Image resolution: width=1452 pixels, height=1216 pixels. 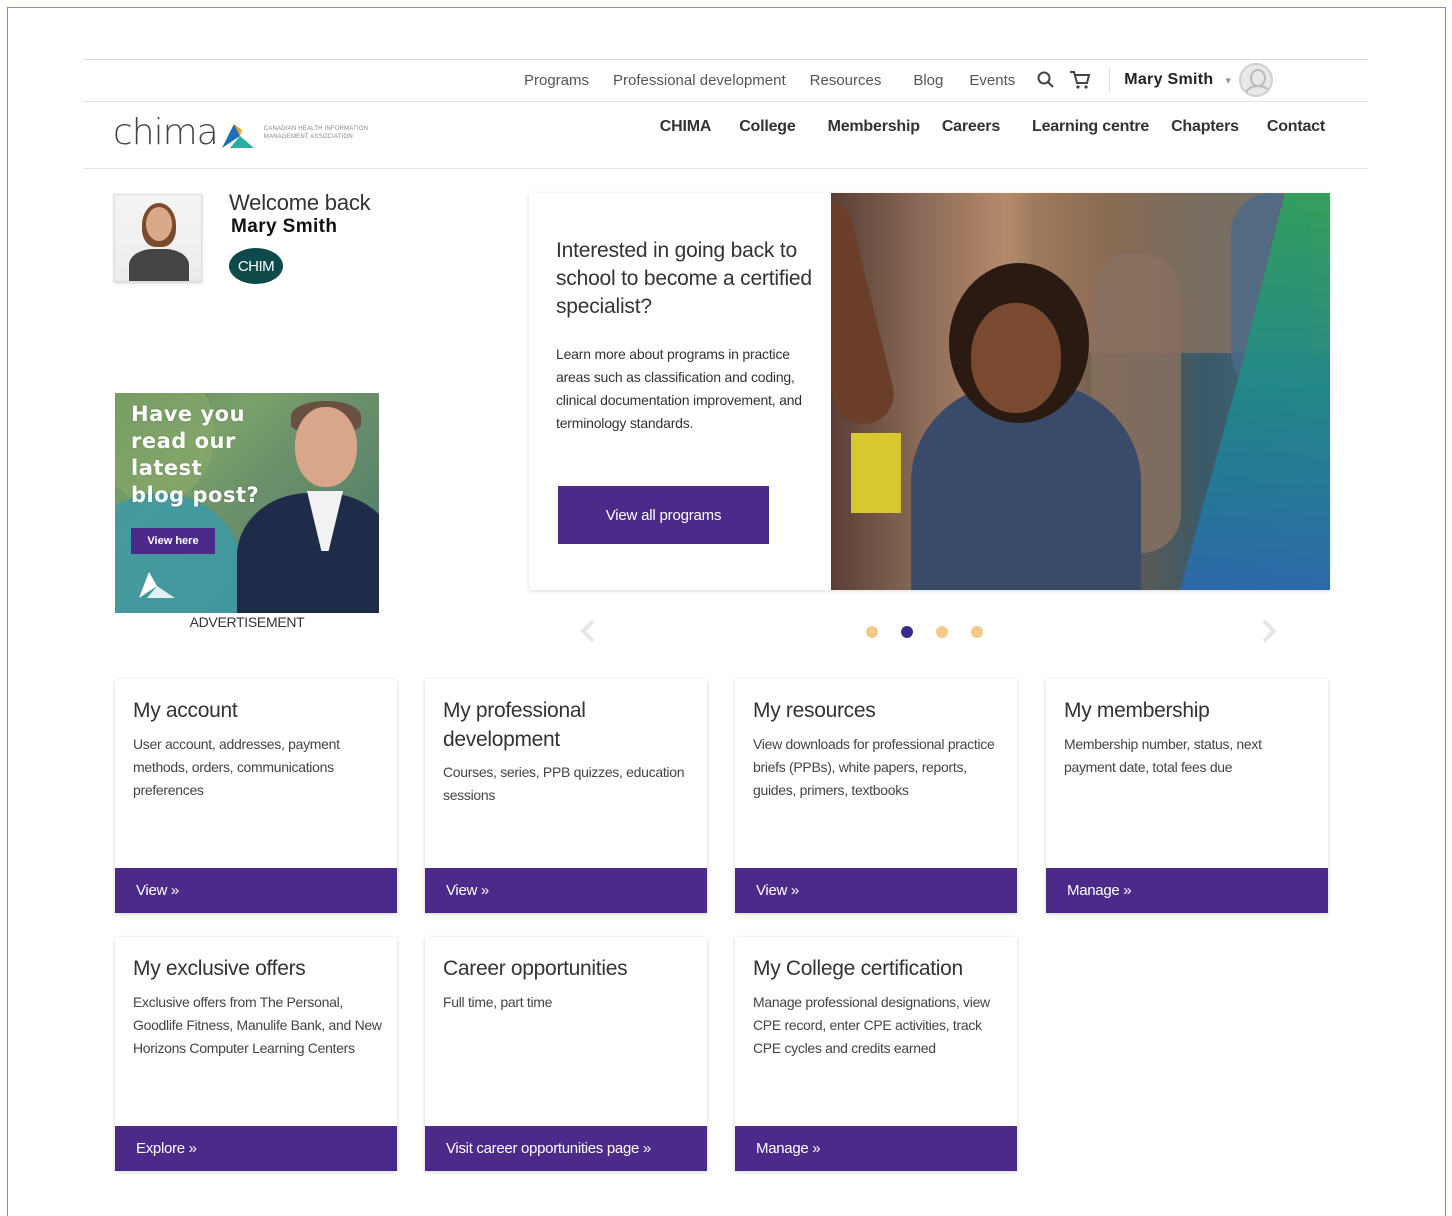 What do you see at coordinates (588, 631) in the screenshot?
I see `carousel-prev-arrow-icon` at bounding box center [588, 631].